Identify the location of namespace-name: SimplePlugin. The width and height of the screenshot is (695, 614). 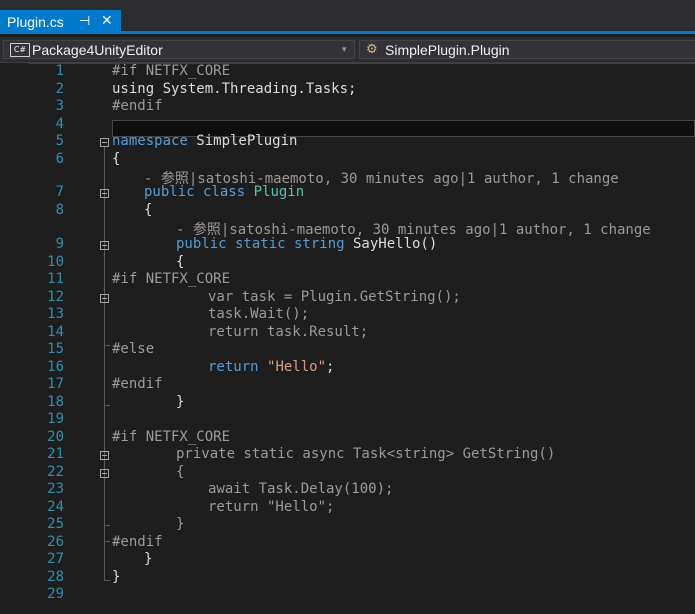
(242, 141).